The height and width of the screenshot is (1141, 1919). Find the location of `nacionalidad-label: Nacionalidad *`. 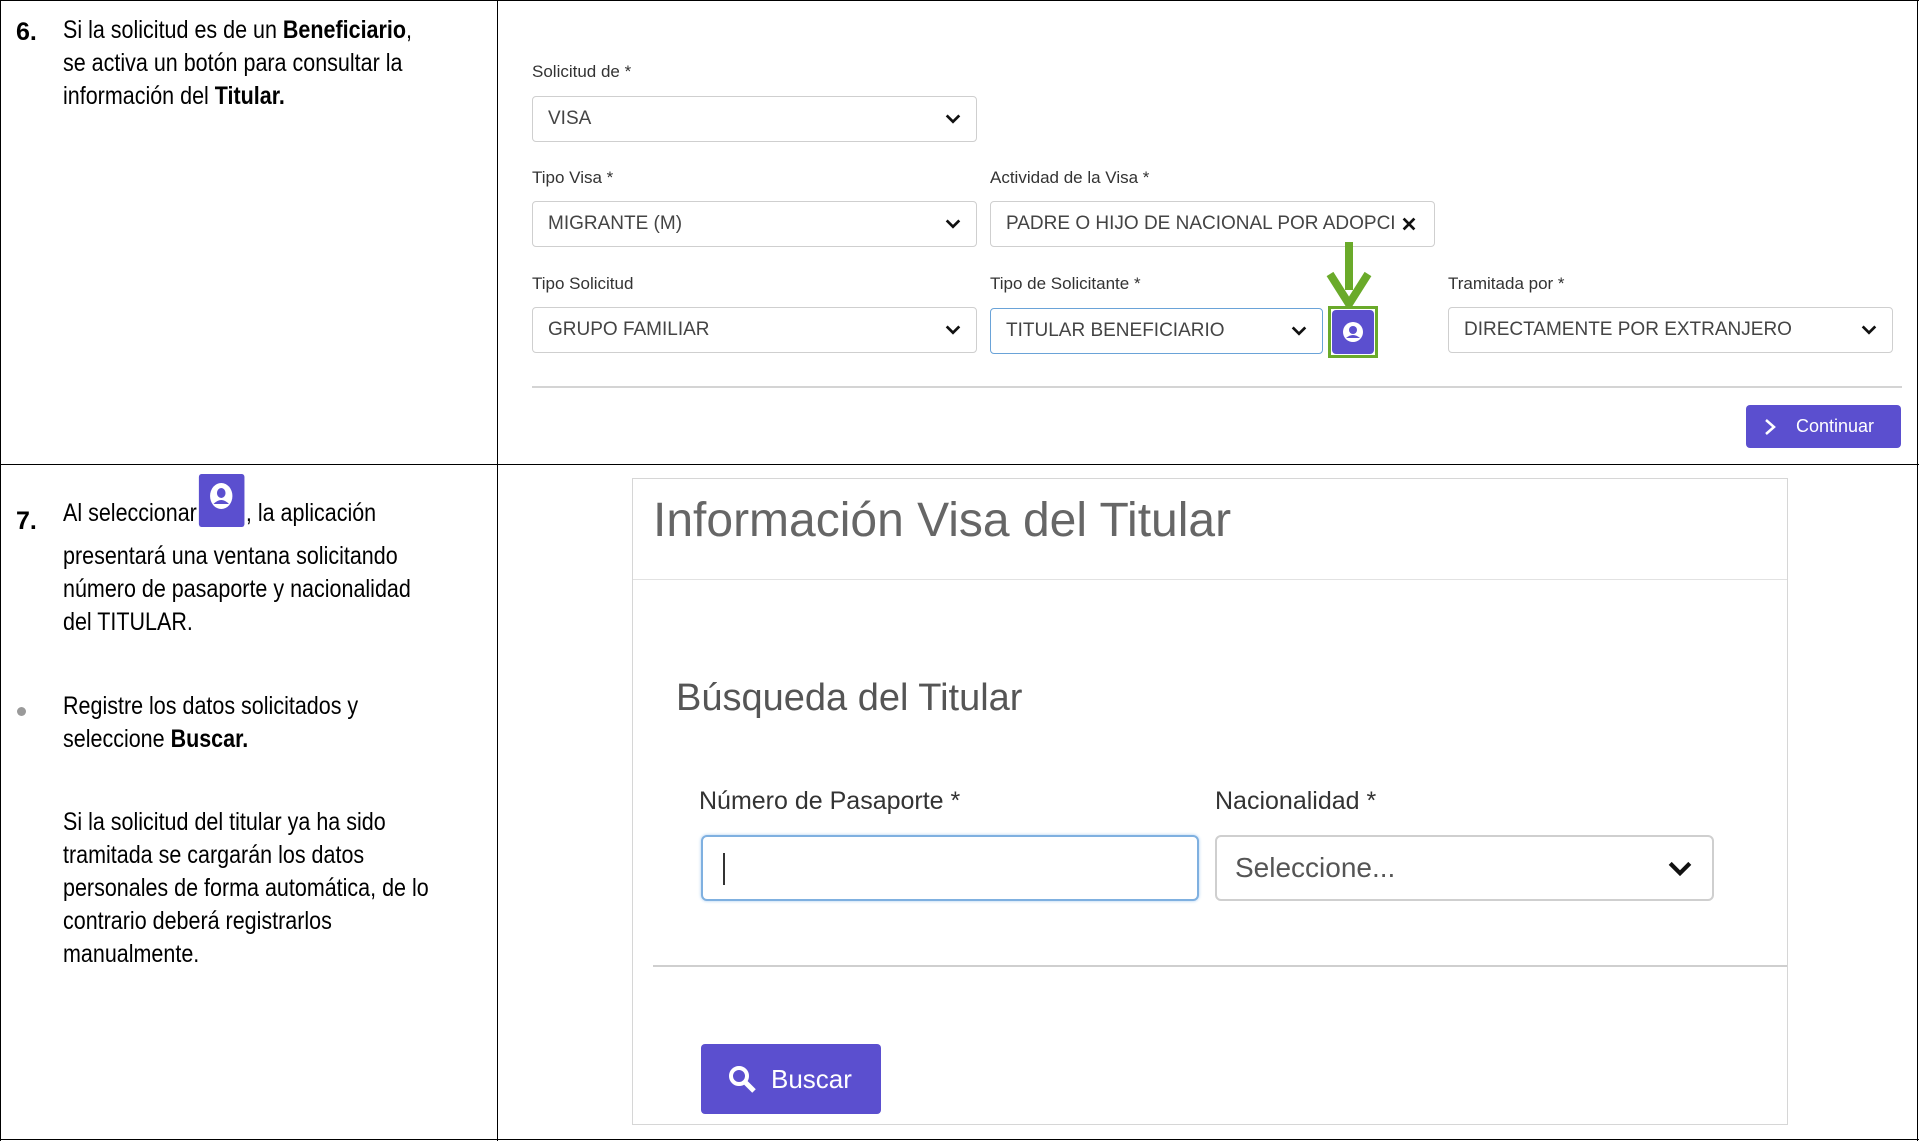

nacionalidad-label: Nacionalidad * is located at coordinates (1296, 801).